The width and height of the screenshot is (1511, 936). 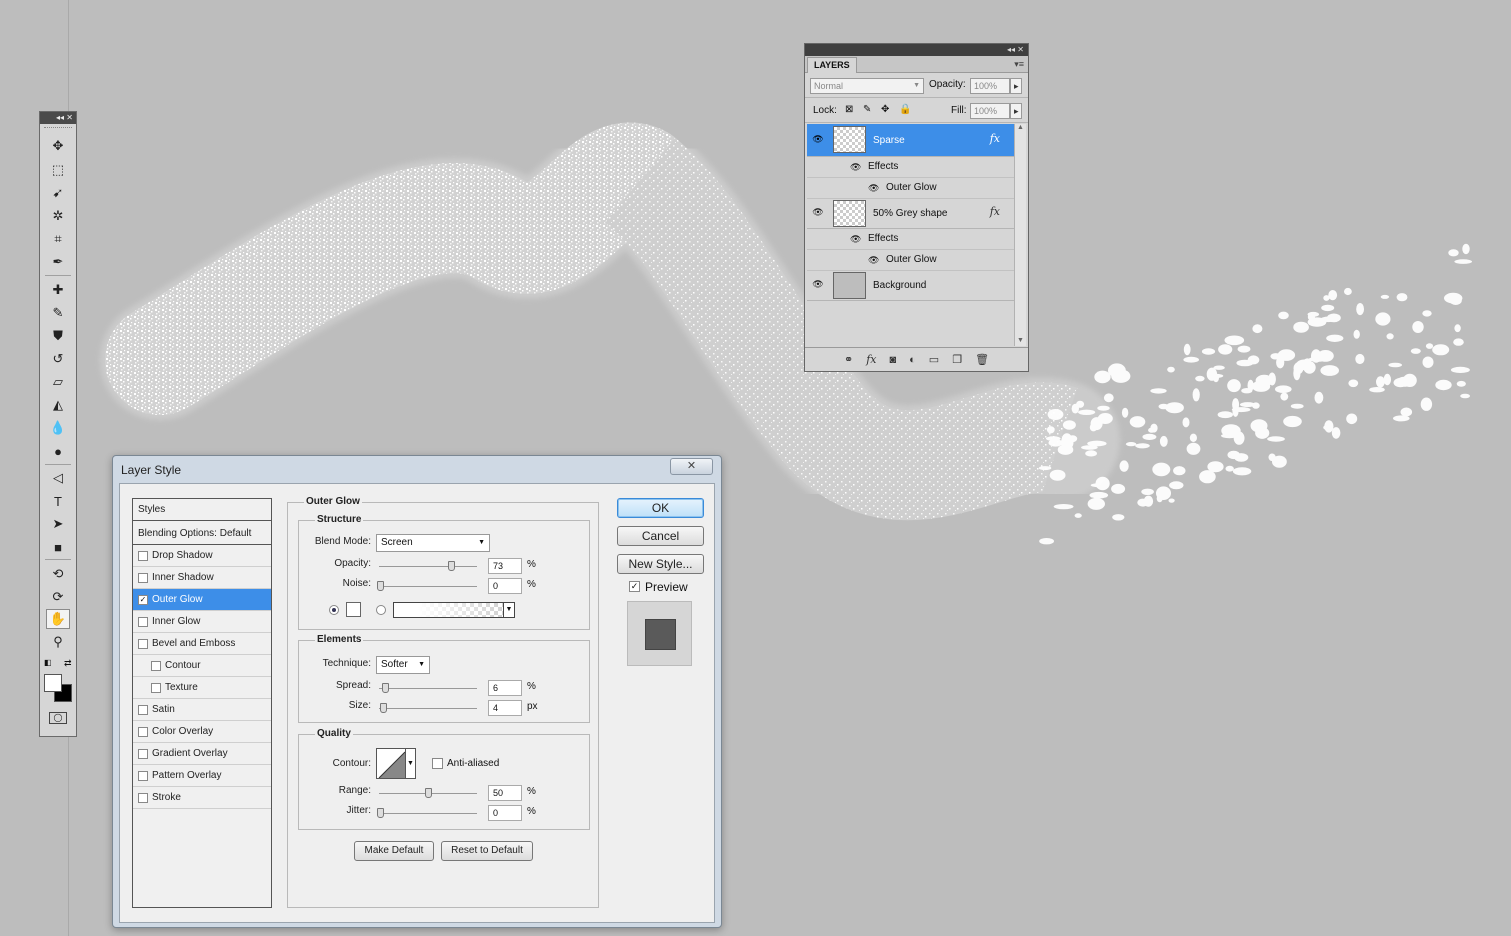 What do you see at coordinates (202, 578) in the screenshot?
I see `style-item-inner-shadow: Inner Shadow` at bounding box center [202, 578].